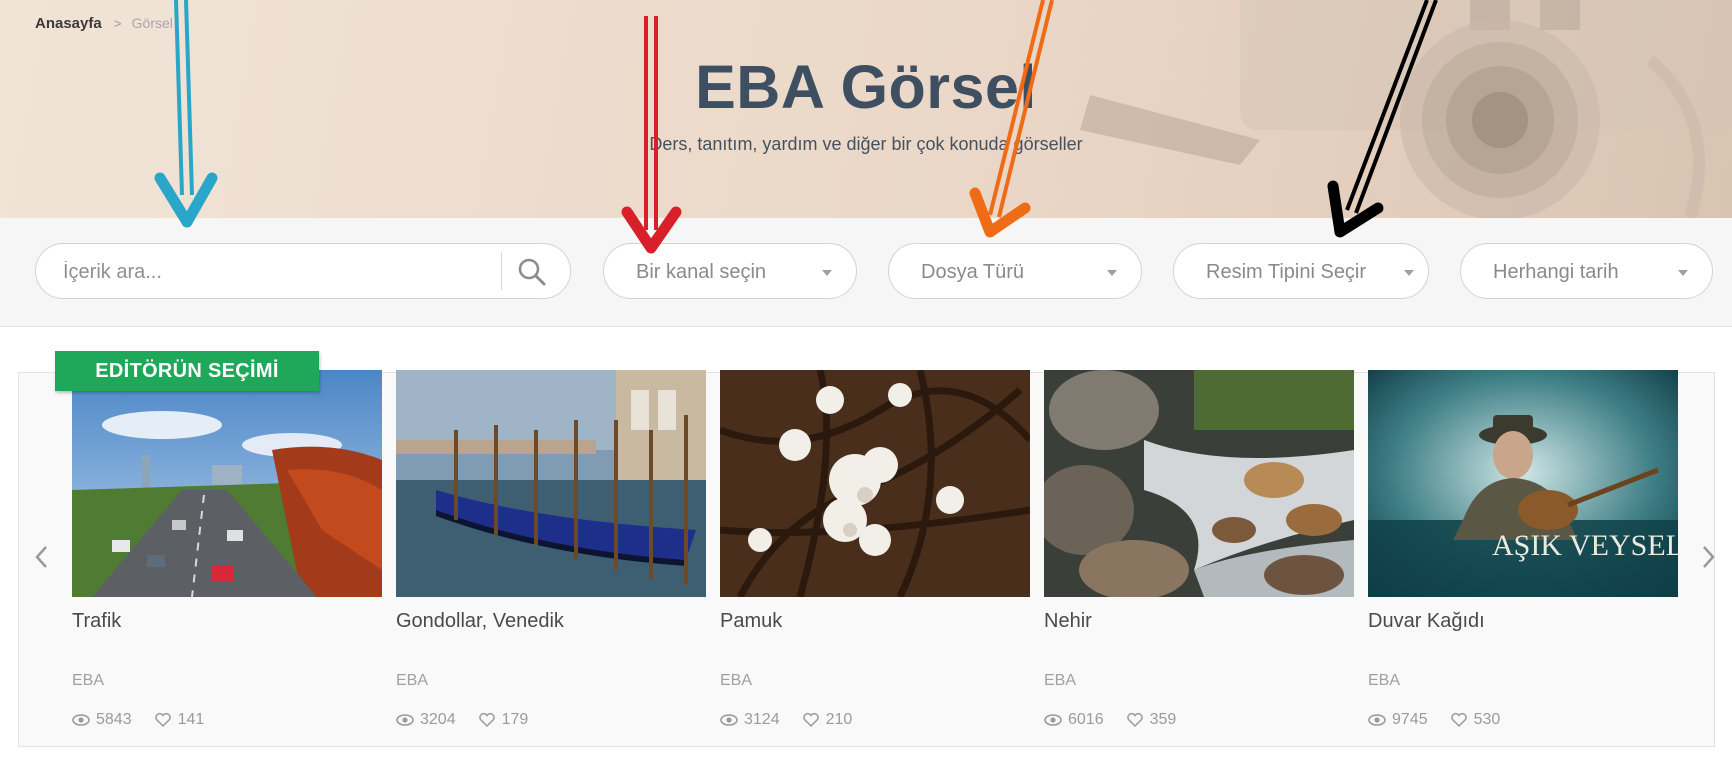 Image resolution: width=1732 pixels, height=762 pixels. I want to click on search-button, so click(532, 272).